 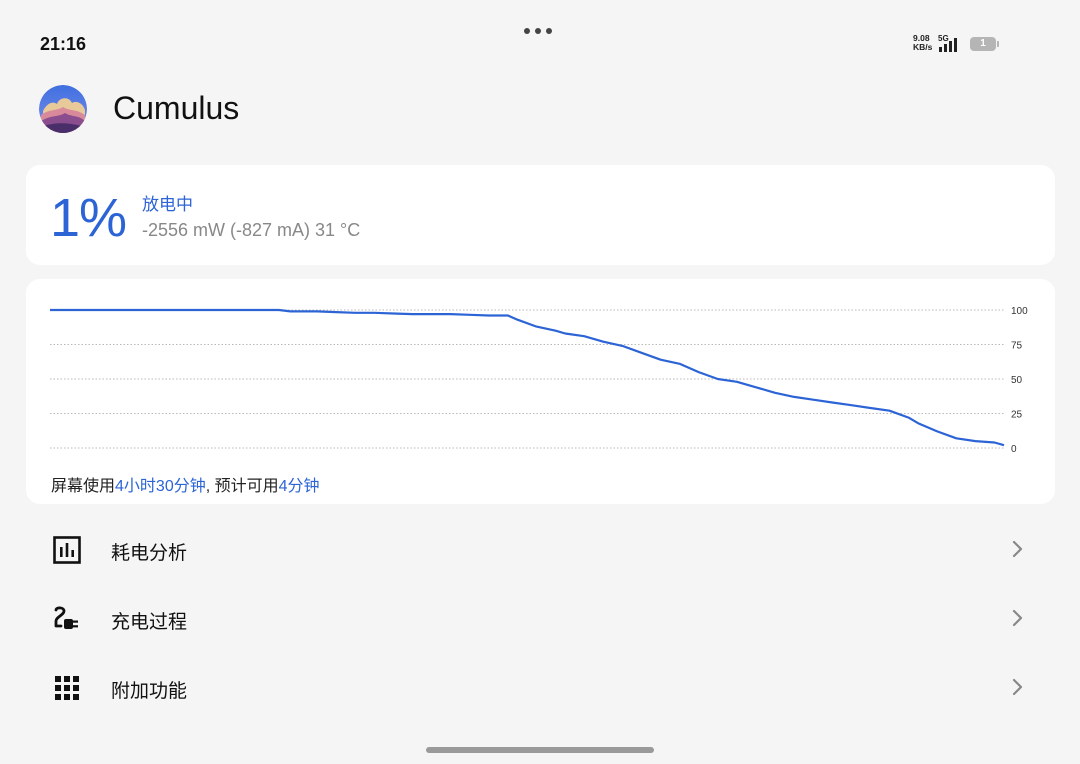 What do you see at coordinates (540, 687) in the screenshot?
I see `menu-item-extra-features: 附加功能` at bounding box center [540, 687].